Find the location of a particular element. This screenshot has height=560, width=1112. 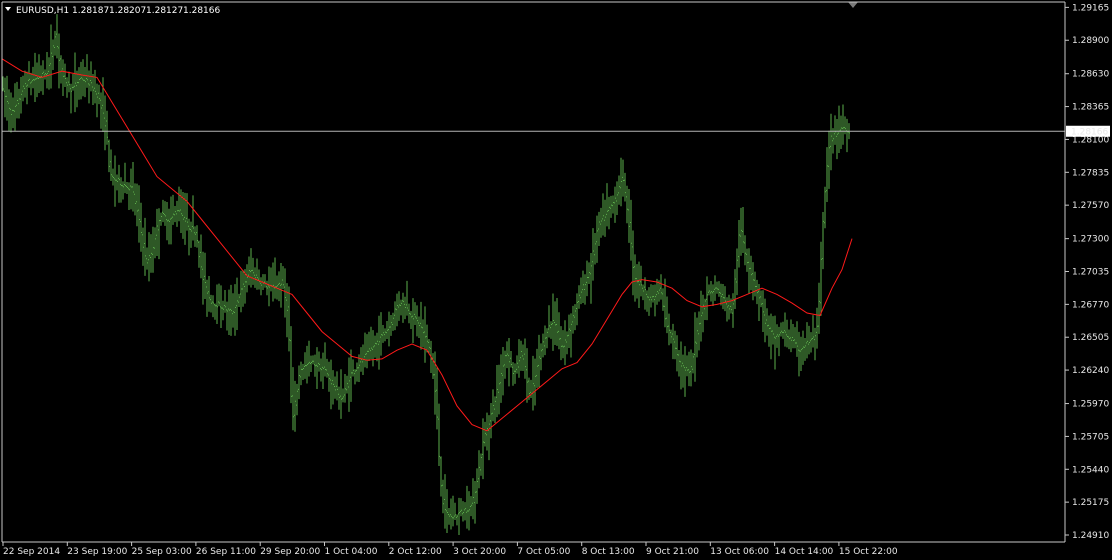

price-tick-label: 1.25705 is located at coordinates (1090, 437).